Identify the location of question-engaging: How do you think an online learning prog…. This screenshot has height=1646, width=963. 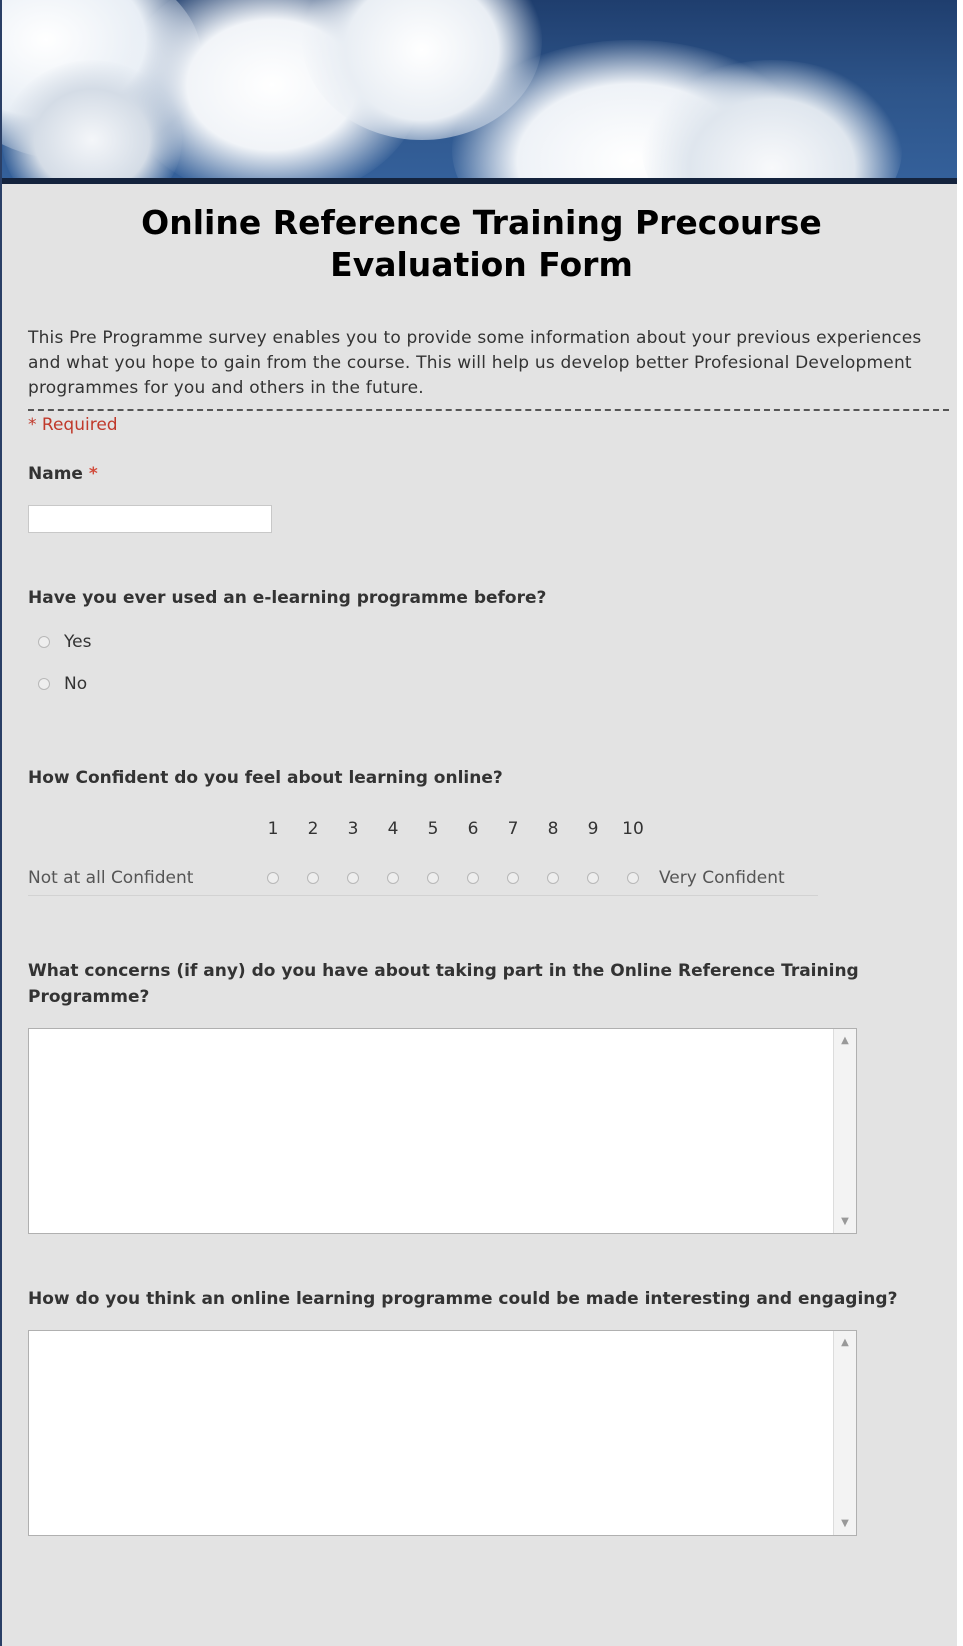
(481, 1411).